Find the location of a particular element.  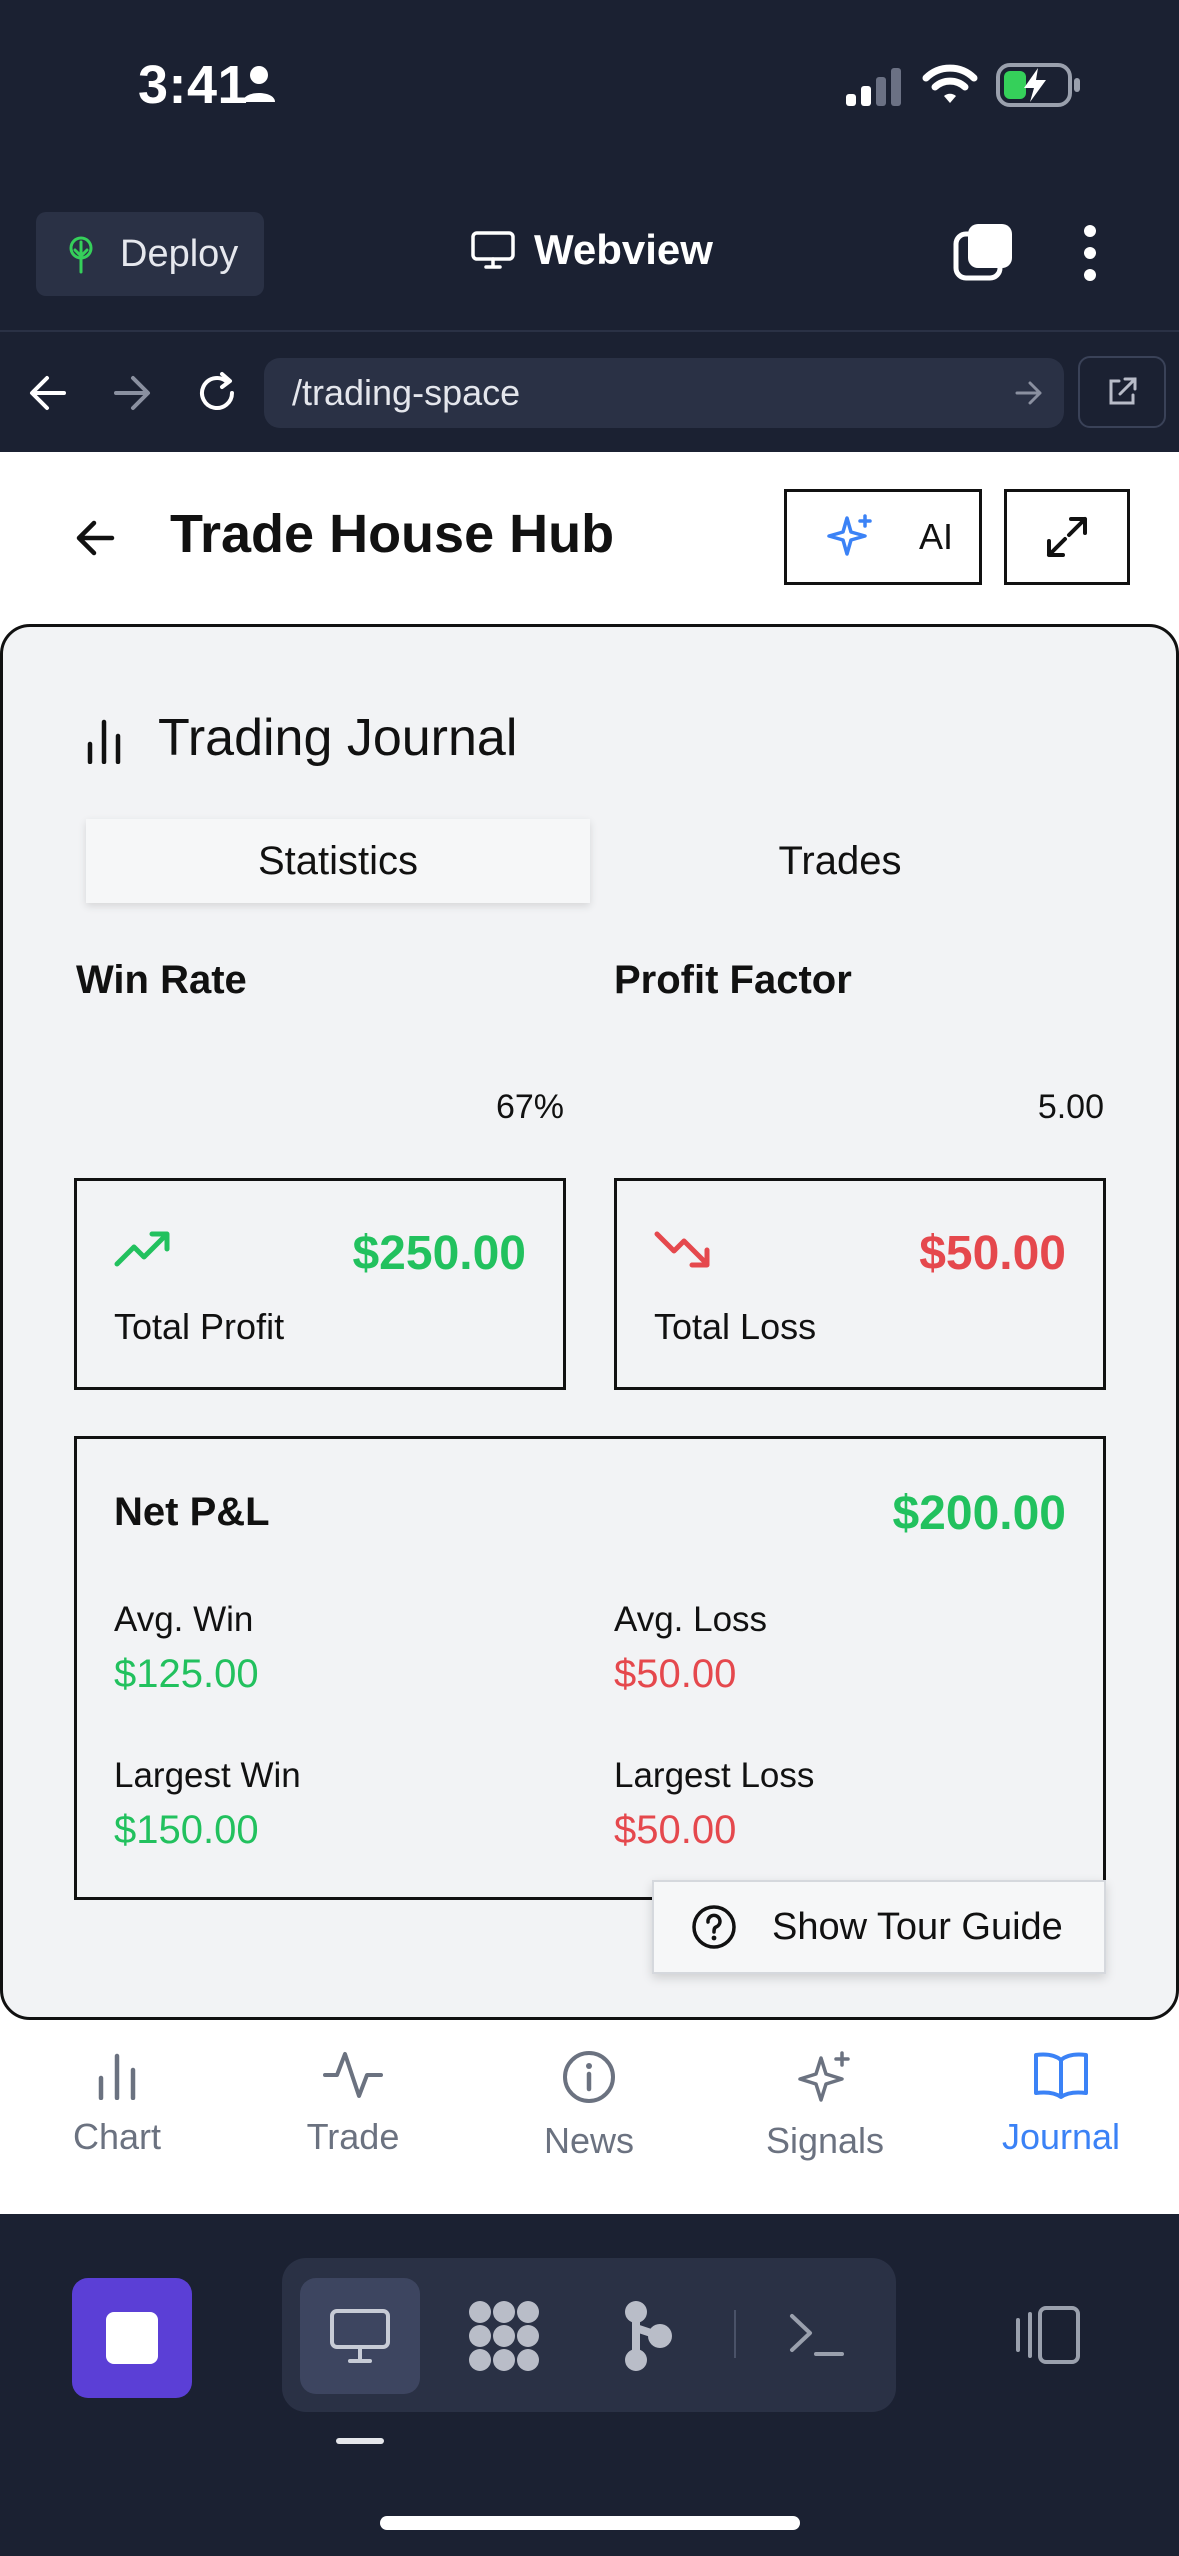

maximize-icon is located at coordinates (1067, 537).